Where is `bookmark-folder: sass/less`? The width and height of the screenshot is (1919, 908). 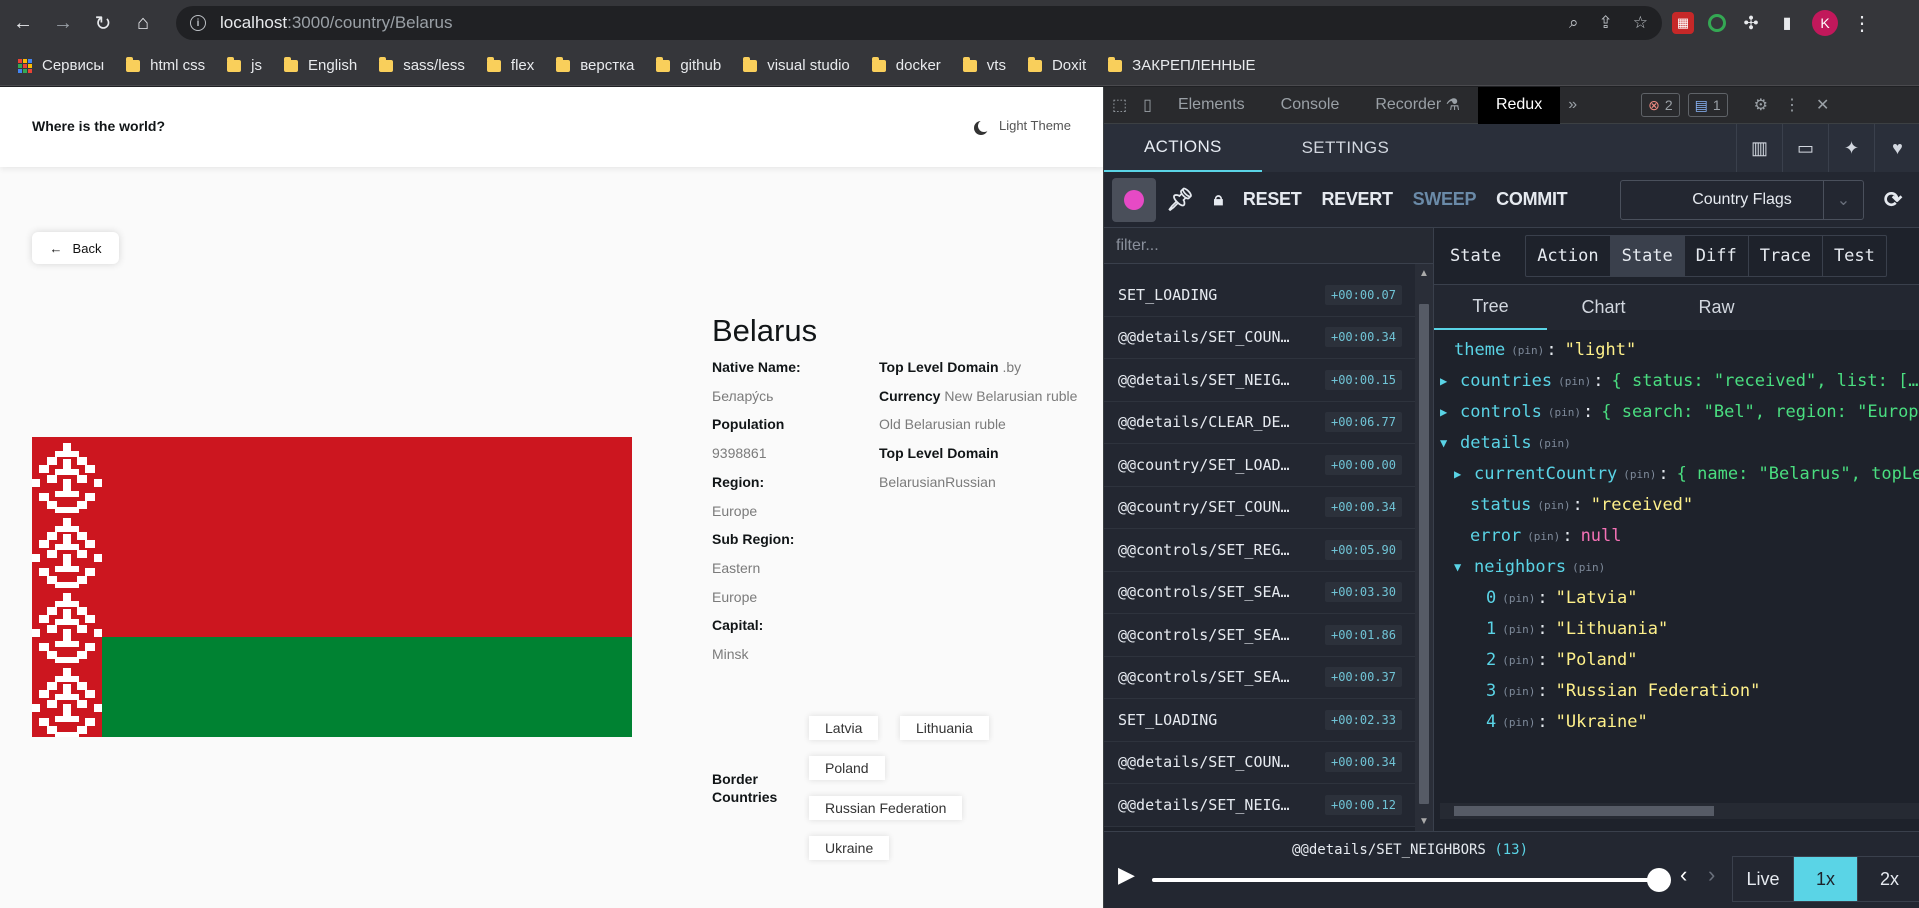
bookmark-folder: sass/less is located at coordinates (422, 65).